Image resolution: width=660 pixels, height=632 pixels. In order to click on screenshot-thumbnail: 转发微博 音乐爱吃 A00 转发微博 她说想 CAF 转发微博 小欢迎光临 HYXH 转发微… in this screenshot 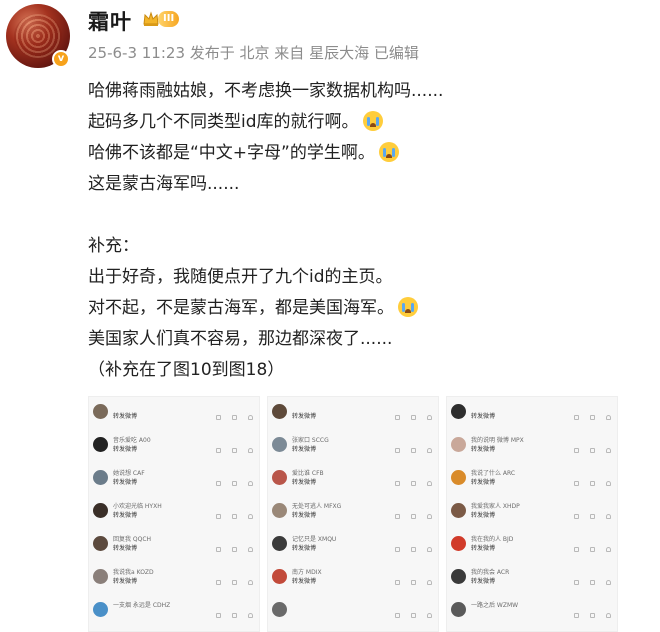, I will do `click(174, 514)`.